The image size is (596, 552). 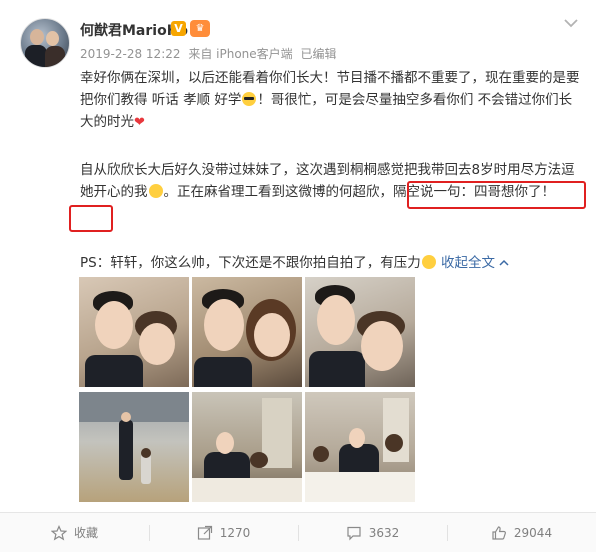 I want to click on wink-emoji-icon, so click(x=155, y=191).